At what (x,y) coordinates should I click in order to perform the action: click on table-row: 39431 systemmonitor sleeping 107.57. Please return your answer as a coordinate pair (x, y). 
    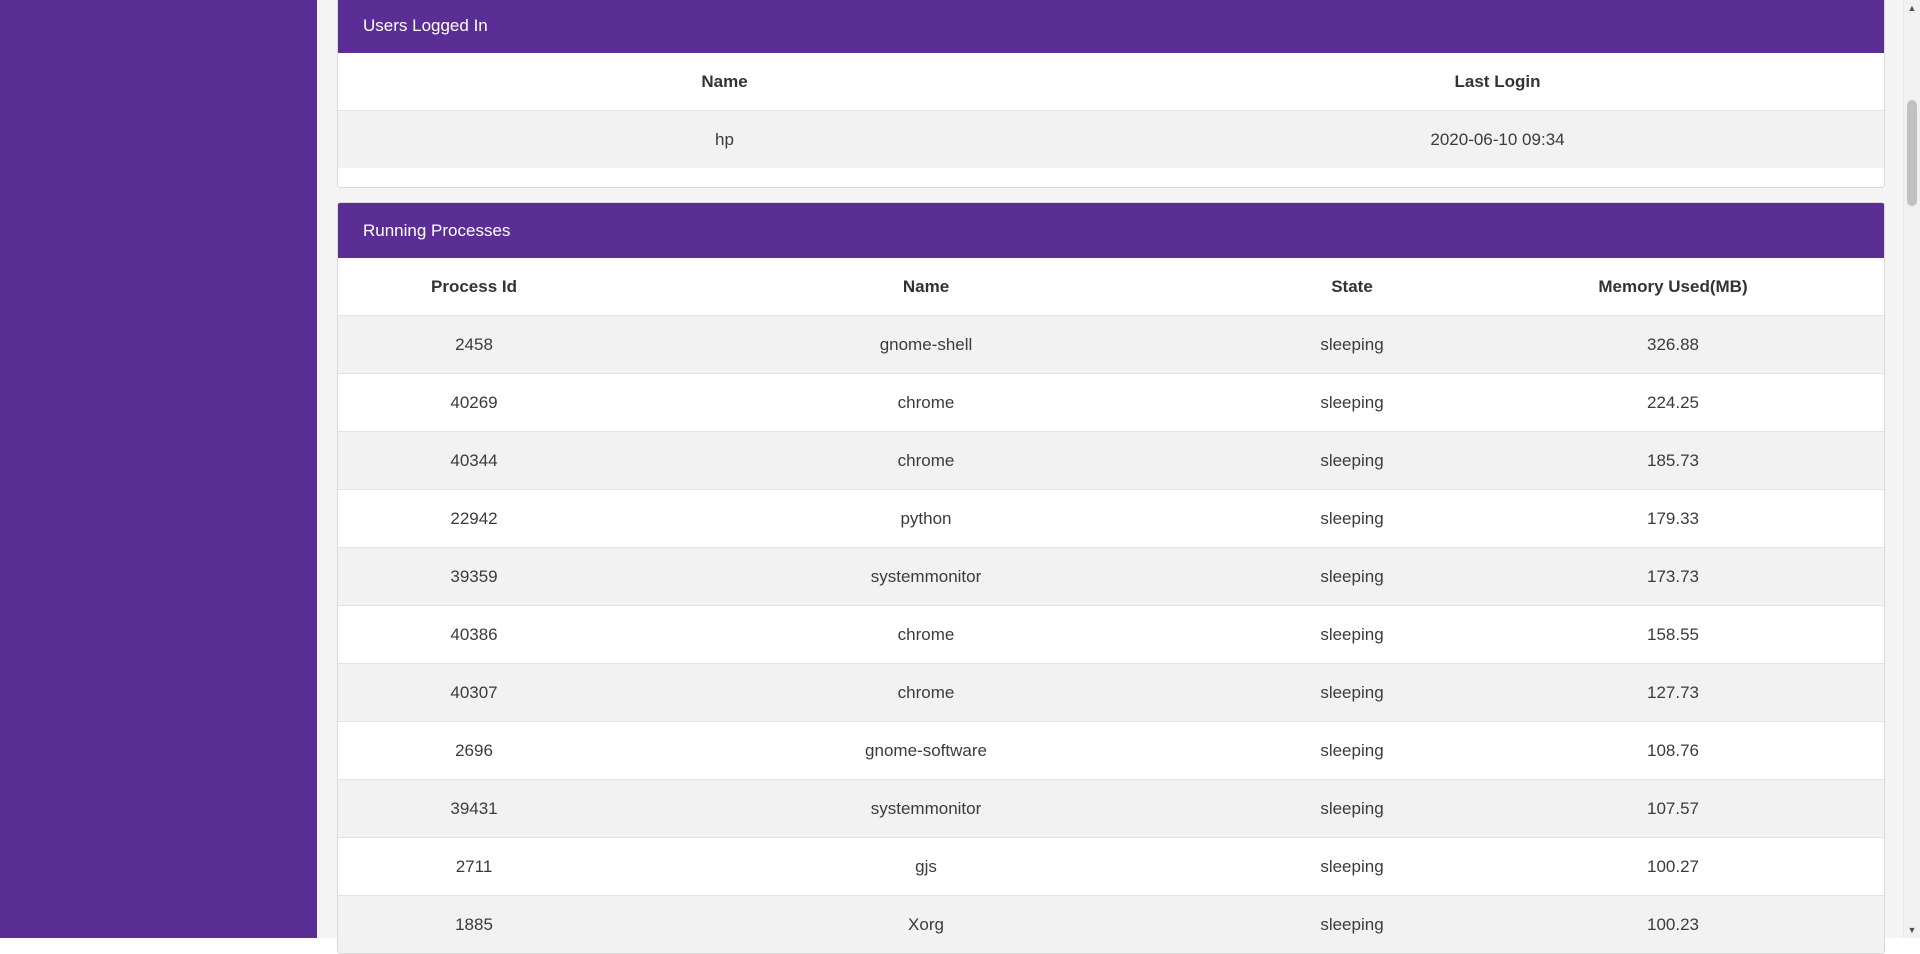
    Looking at the image, I should click on (1111, 808).